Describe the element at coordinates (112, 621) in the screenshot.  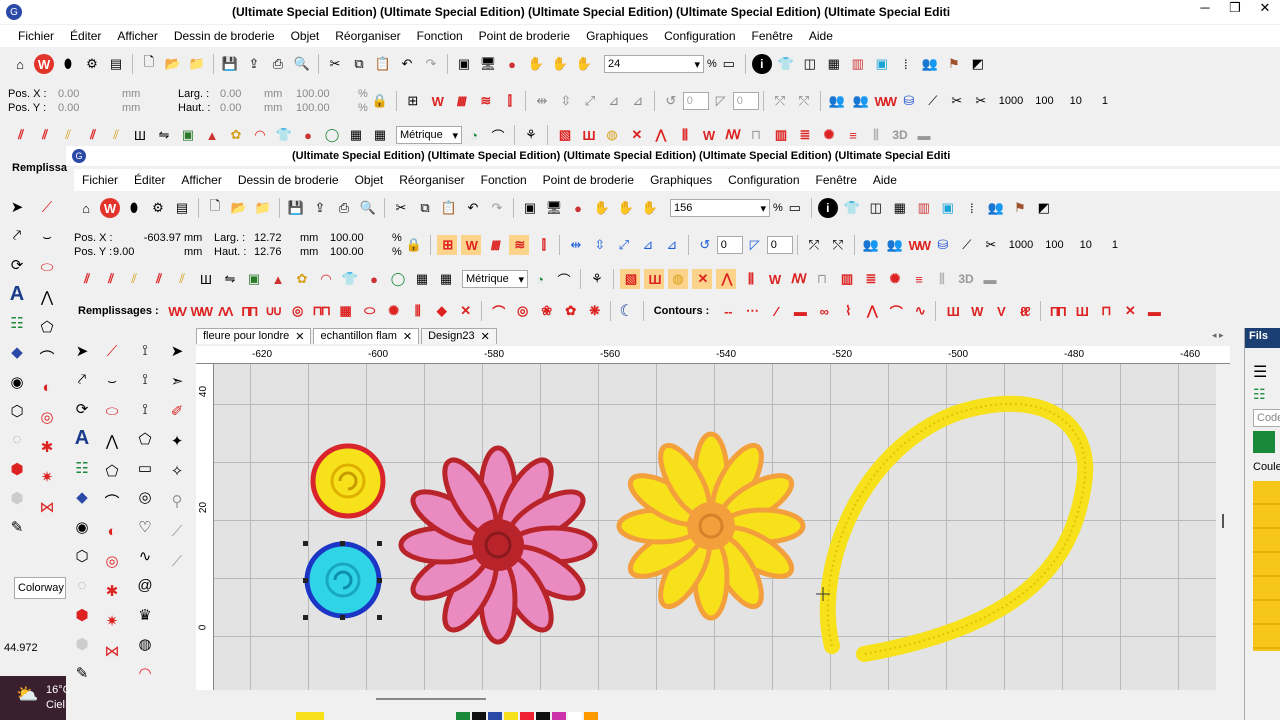
I see `inner-star-tool-icon: ✷` at that location.